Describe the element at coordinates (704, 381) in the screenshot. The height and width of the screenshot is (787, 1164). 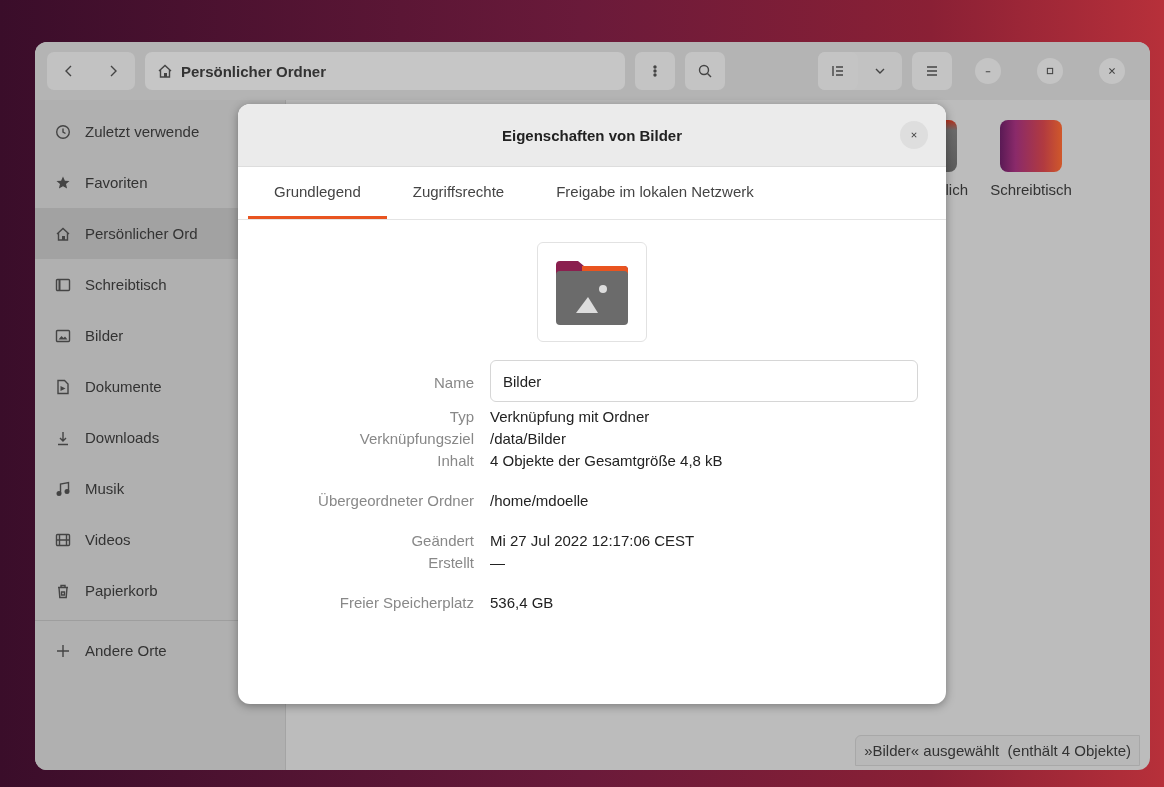
I see `name-field: Bilder` at that location.